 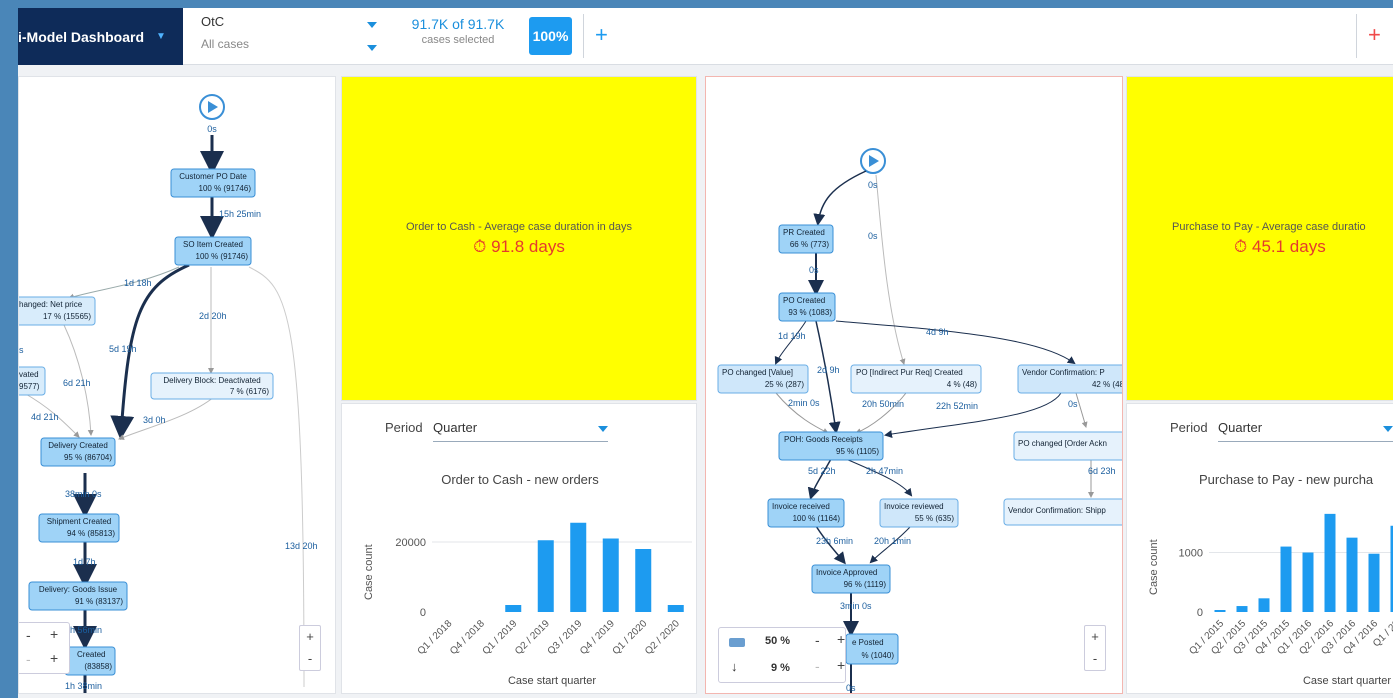 I want to click on svg-text: 17 % (15565), so click(x=67, y=316).